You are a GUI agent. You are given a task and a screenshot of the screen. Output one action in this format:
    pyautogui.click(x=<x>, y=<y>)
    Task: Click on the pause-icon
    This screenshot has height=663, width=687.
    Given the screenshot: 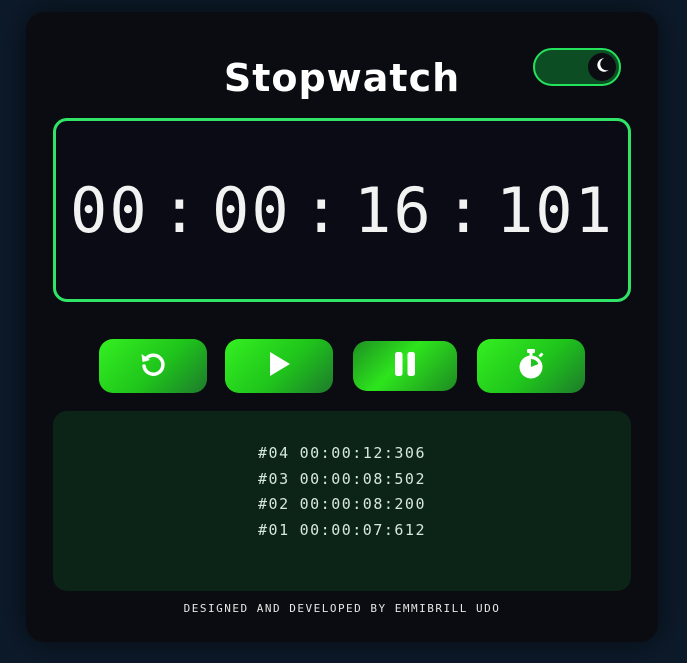 What is the action you would take?
    pyautogui.click(x=405, y=366)
    